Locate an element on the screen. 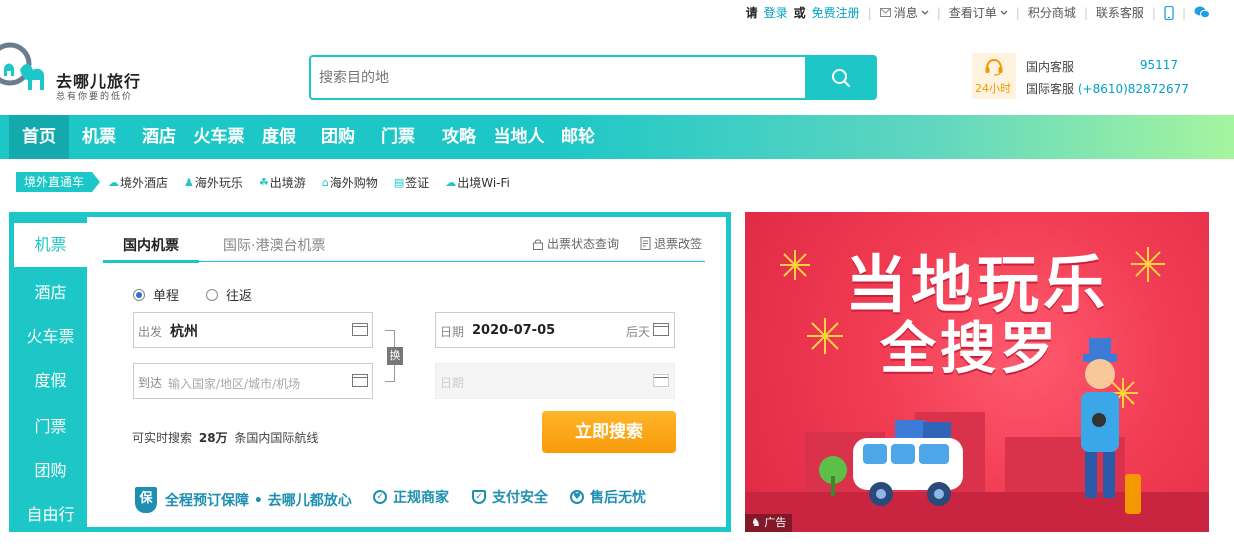 This screenshot has width=1234, height=549. camel-icon: ♞ is located at coordinates (756, 522).